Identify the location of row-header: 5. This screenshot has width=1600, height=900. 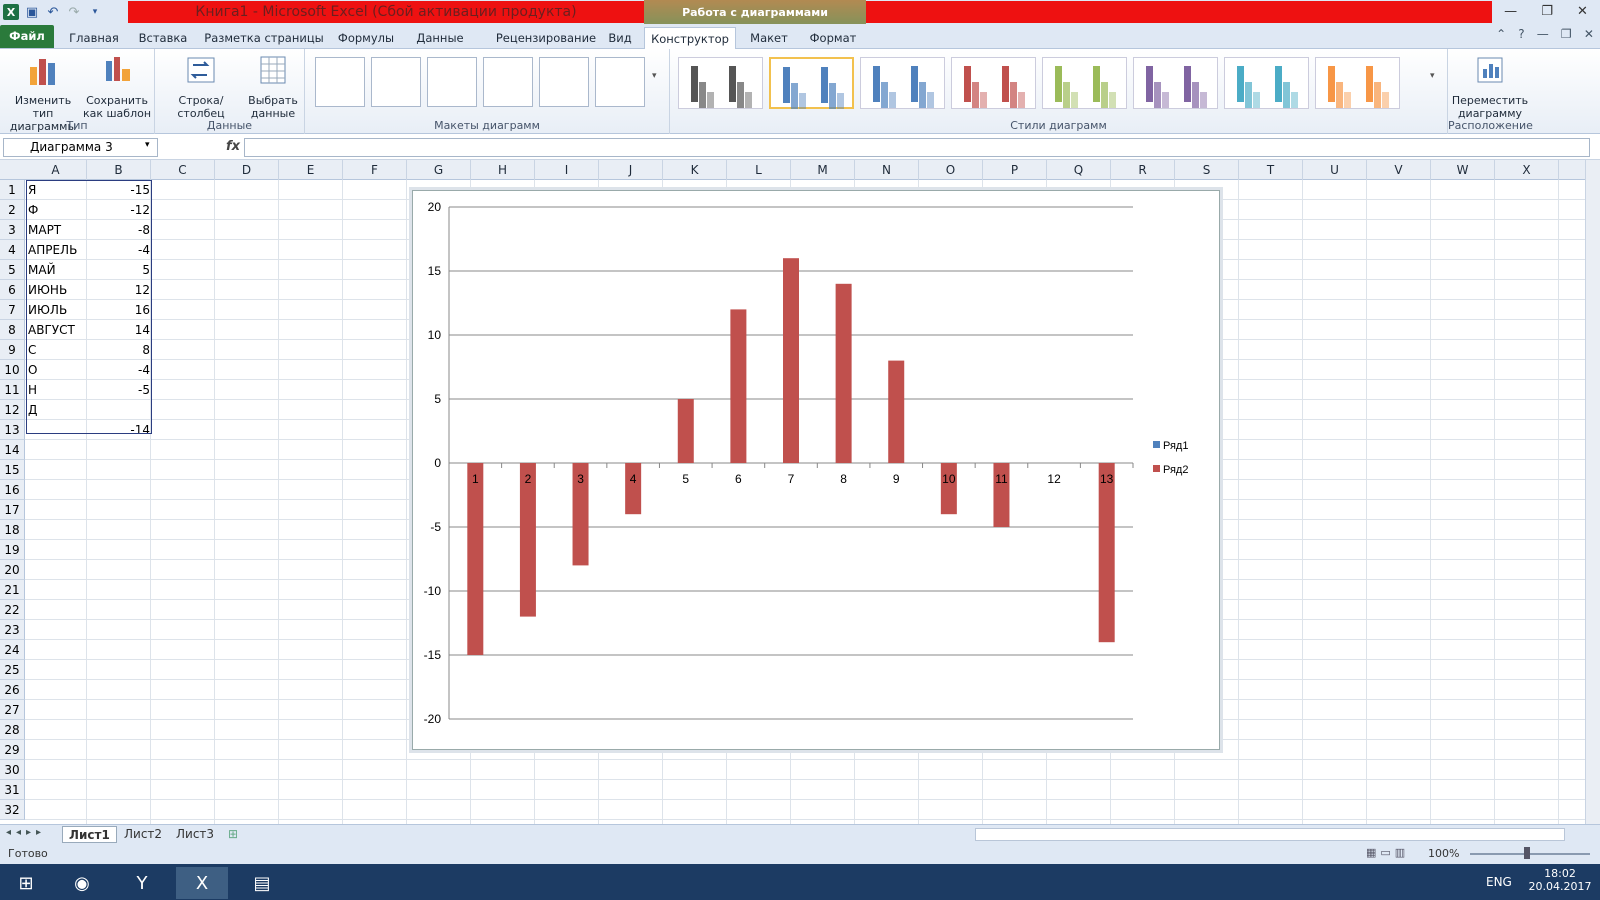
(12, 270).